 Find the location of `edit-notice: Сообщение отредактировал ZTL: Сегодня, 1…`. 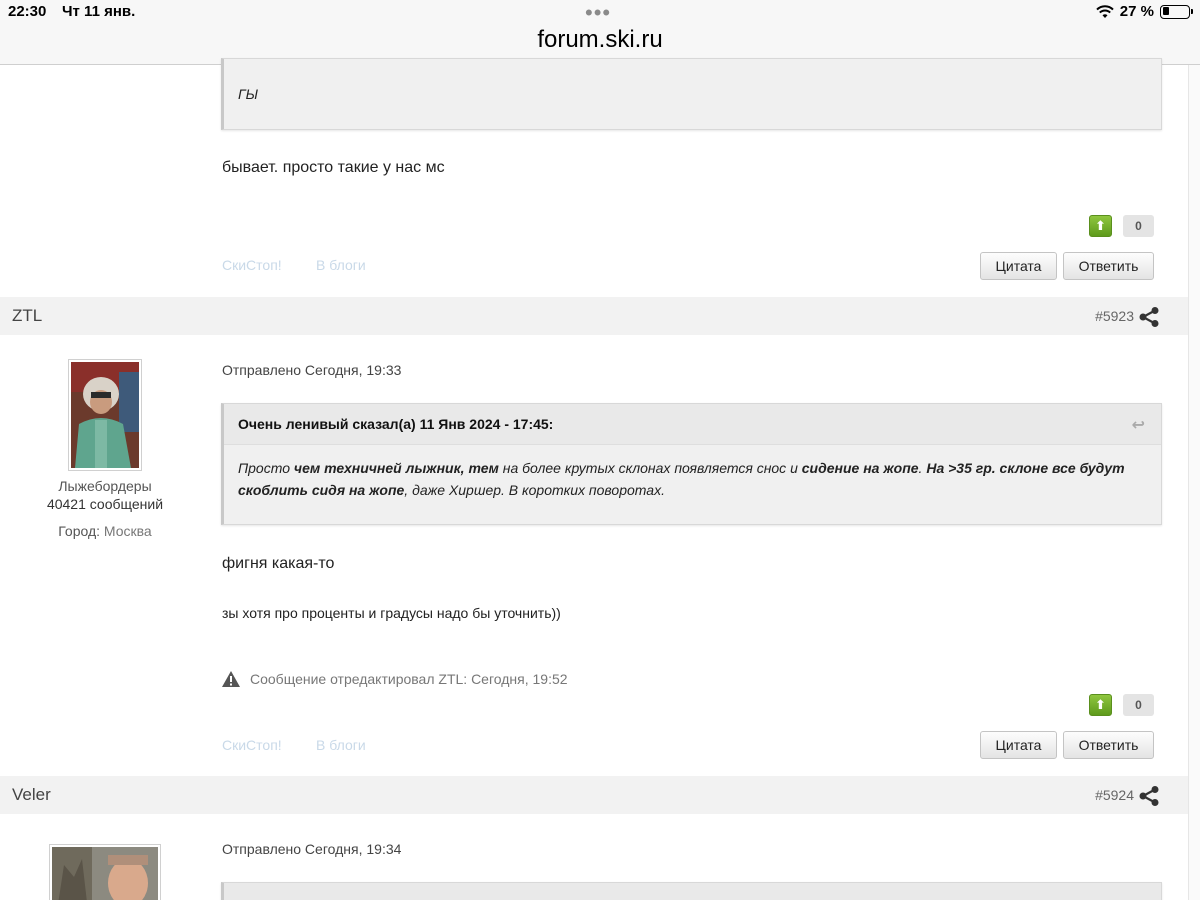

edit-notice: Сообщение отредактировал ZTL: Сегодня, 1… is located at coordinates (409, 679).